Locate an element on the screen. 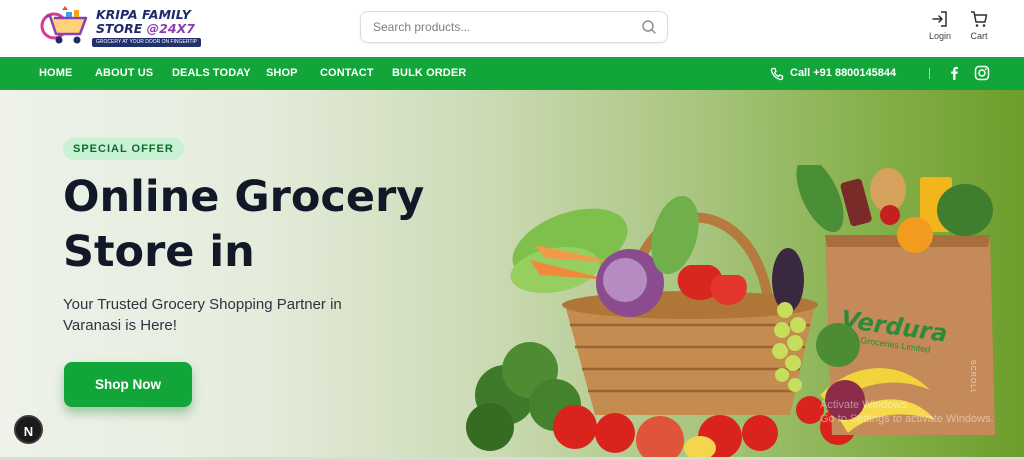 The image size is (1024, 460). cart-label: Cart is located at coordinates (979, 36).